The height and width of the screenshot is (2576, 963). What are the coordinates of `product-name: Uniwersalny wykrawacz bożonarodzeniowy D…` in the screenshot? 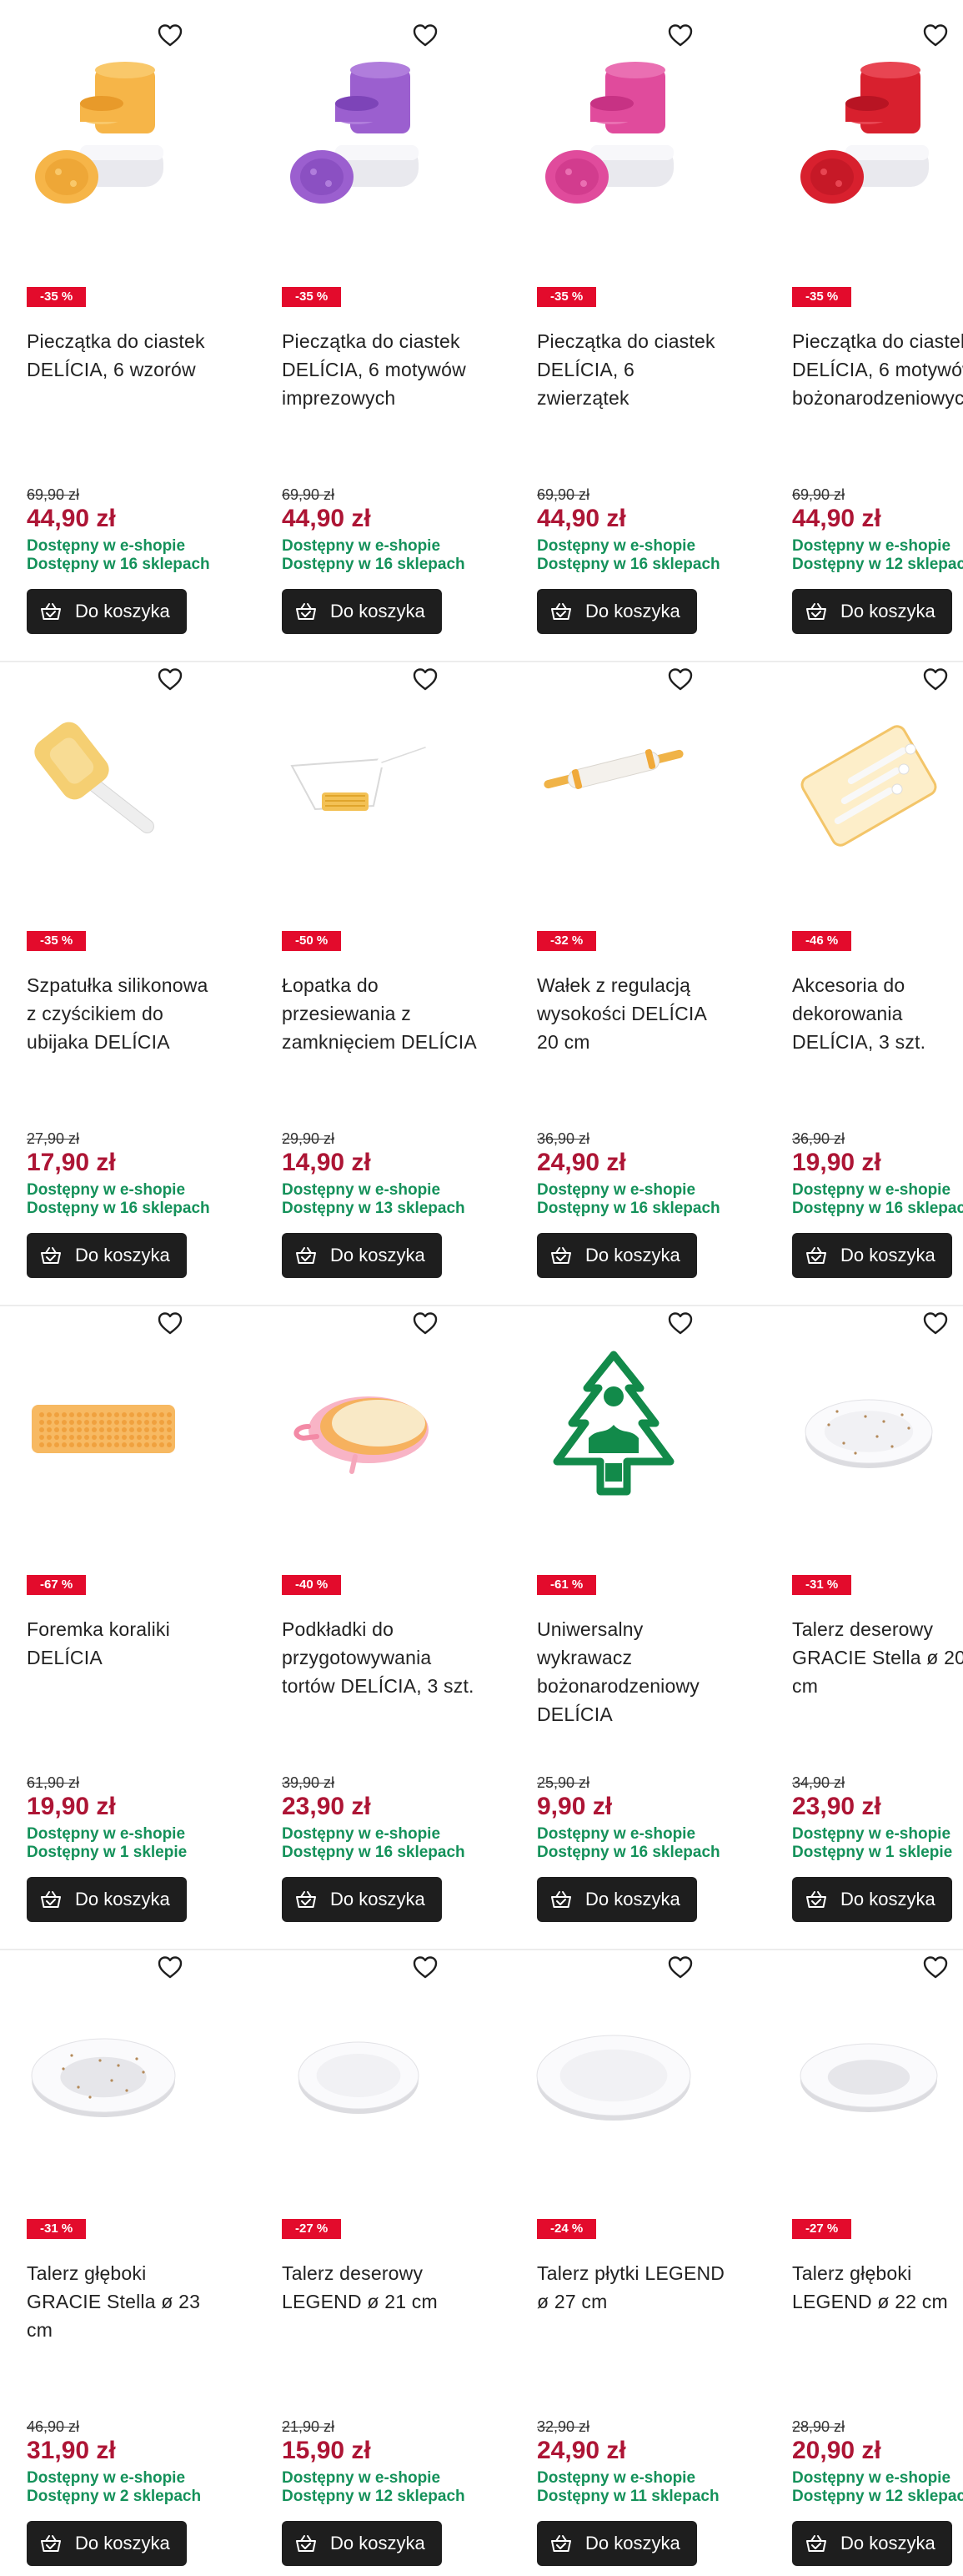 It's located at (634, 1671).